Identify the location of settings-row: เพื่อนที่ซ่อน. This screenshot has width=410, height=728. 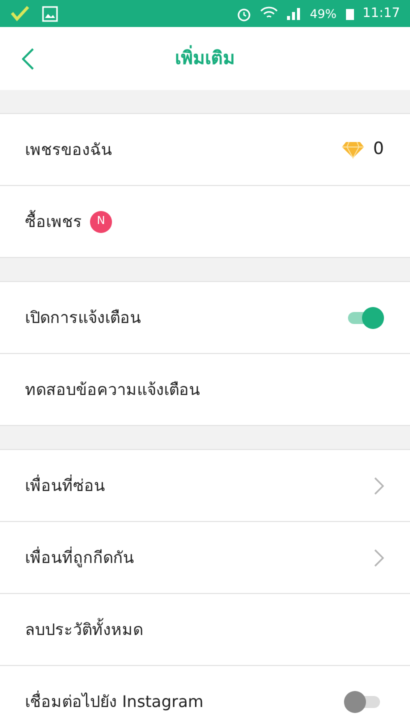
(205, 486).